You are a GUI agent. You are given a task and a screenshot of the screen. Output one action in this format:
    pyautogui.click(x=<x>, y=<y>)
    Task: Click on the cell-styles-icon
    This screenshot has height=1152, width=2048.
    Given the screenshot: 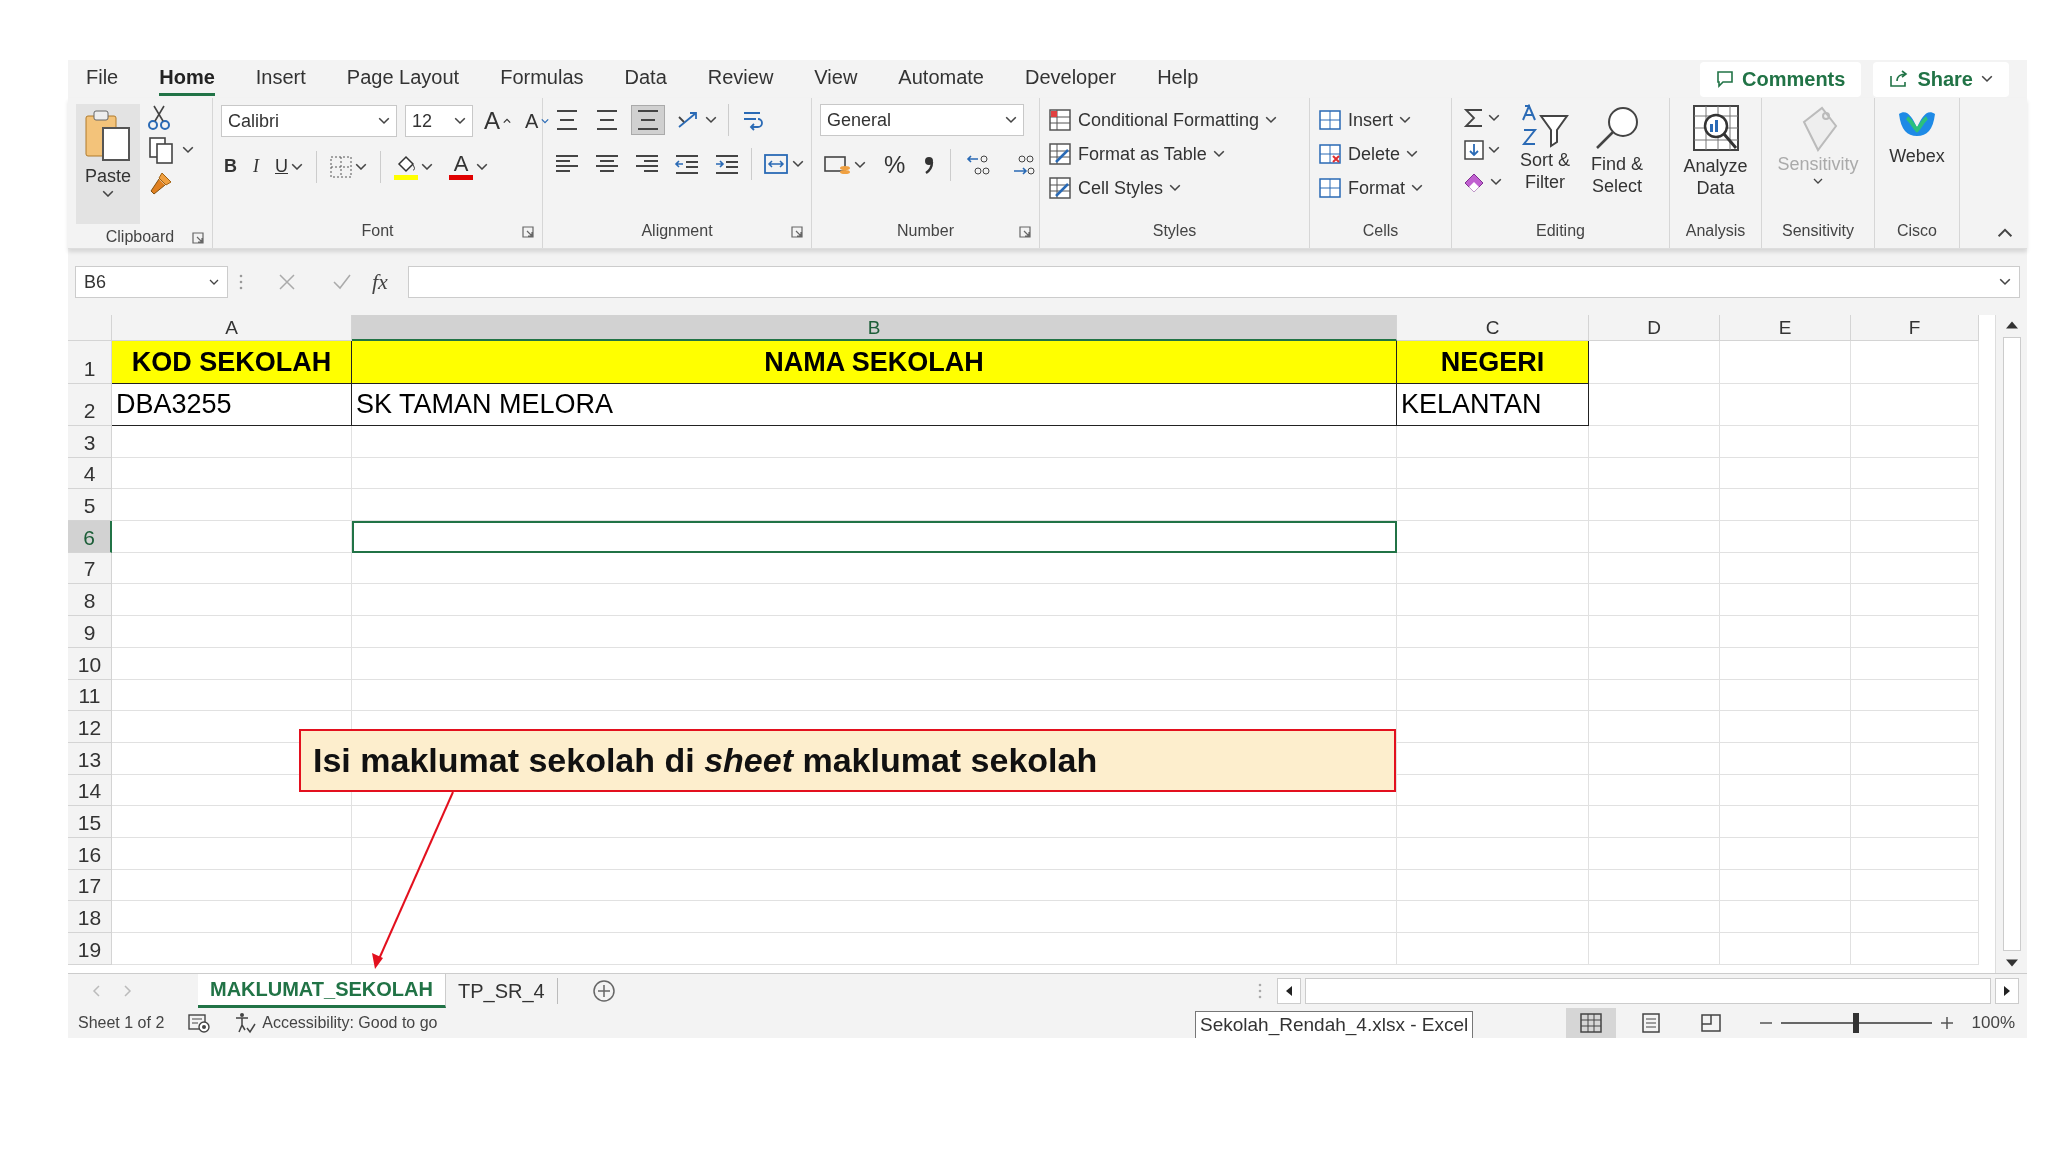 What is the action you would take?
    pyautogui.click(x=1060, y=188)
    